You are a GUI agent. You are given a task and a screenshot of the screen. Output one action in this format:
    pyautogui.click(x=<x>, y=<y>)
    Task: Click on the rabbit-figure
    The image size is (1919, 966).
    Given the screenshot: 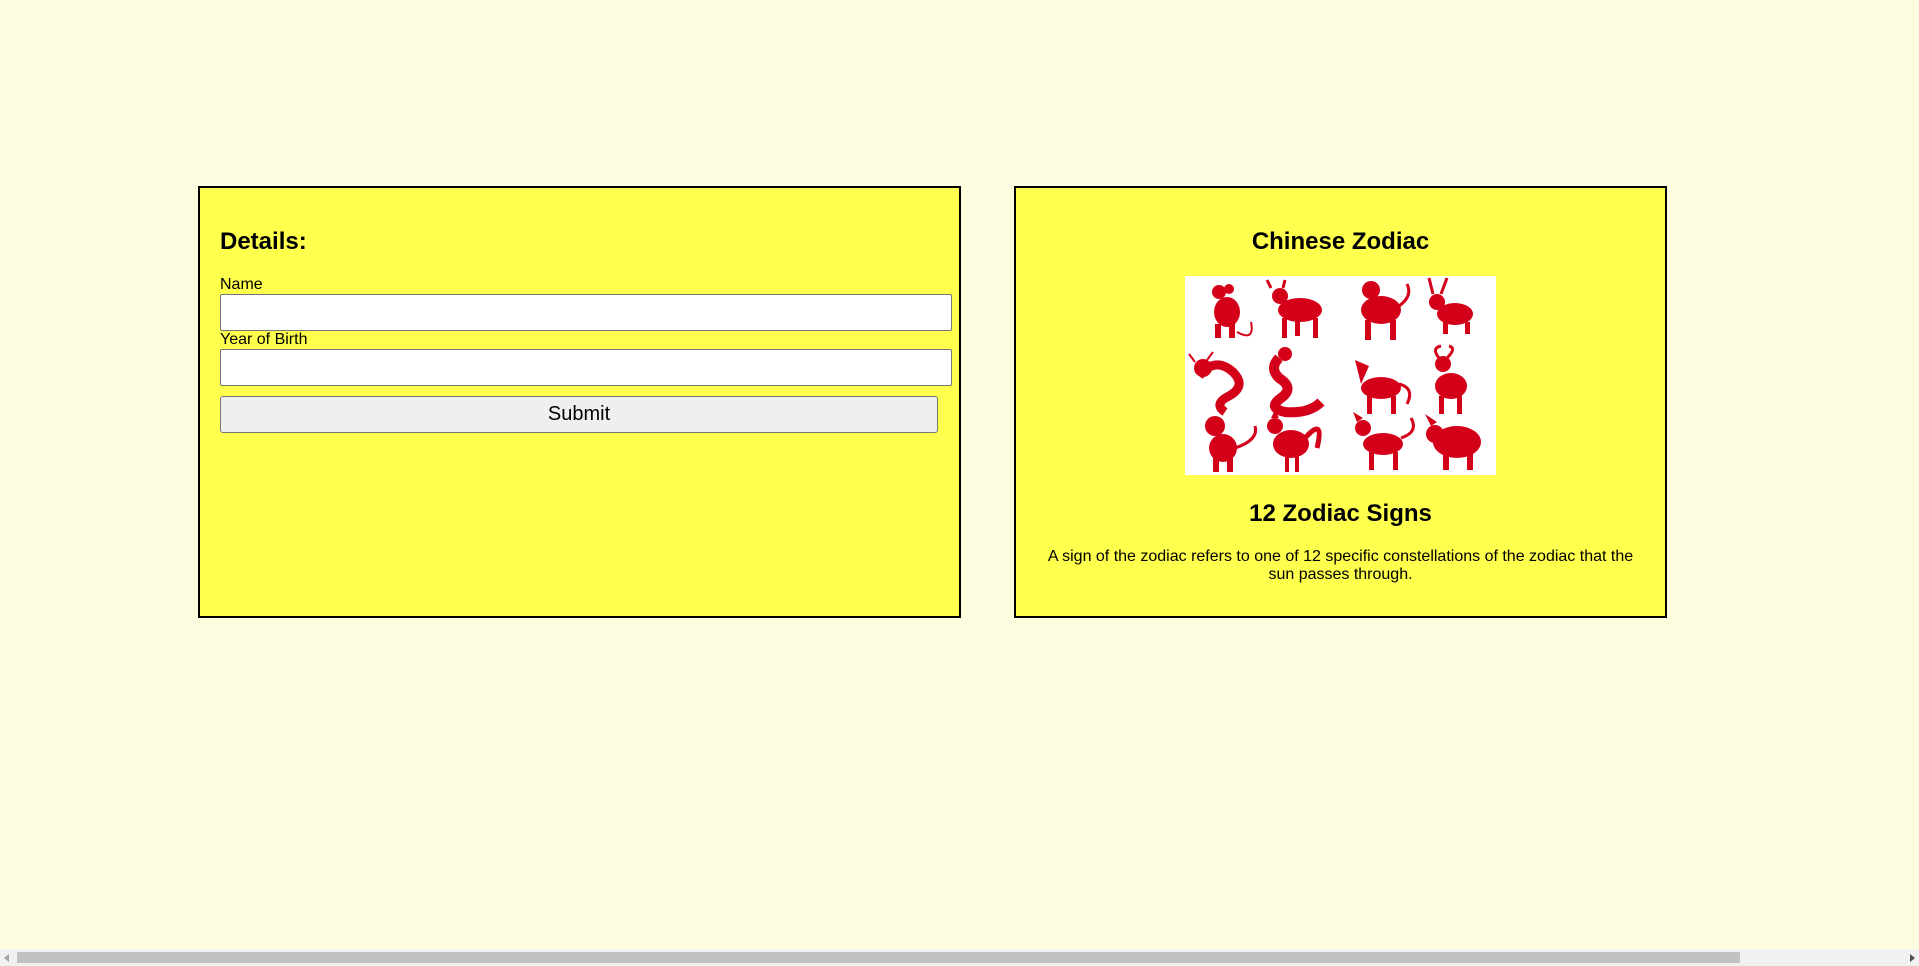 What is the action you would take?
    pyautogui.click(x=1450, y=305)
    